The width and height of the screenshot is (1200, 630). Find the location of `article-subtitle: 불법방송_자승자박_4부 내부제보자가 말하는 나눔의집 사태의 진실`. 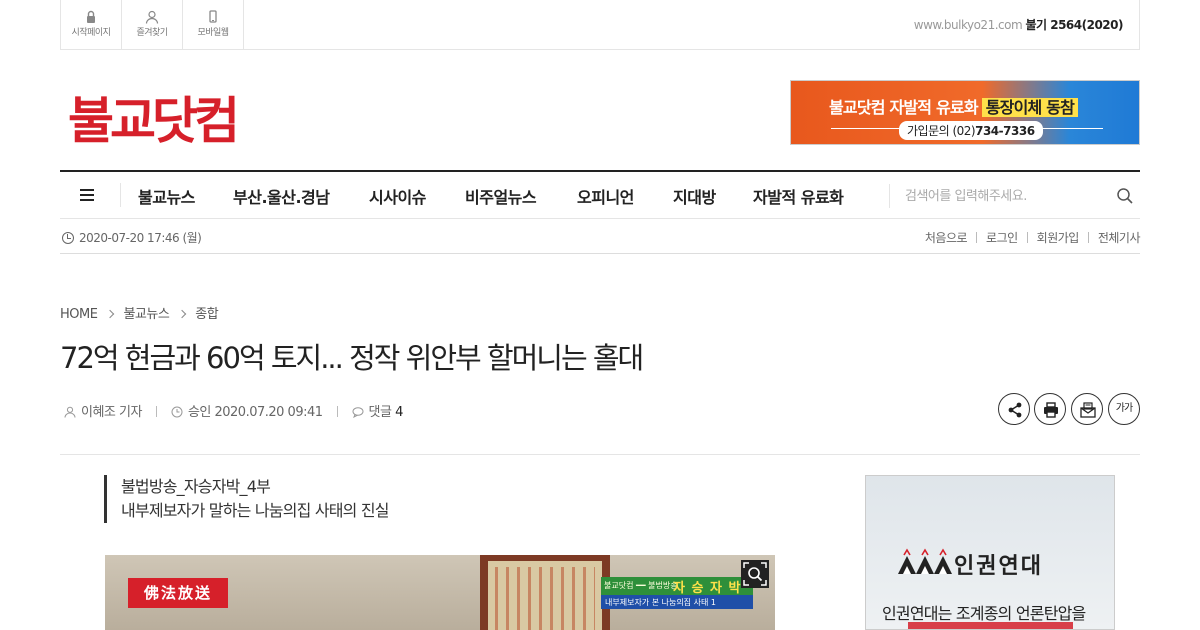

article-subtitle: 불법방송_자승자박_4부 내부제보자가 말하는 나눔의집 사태의 진실 is located at coordinates (247, 499).